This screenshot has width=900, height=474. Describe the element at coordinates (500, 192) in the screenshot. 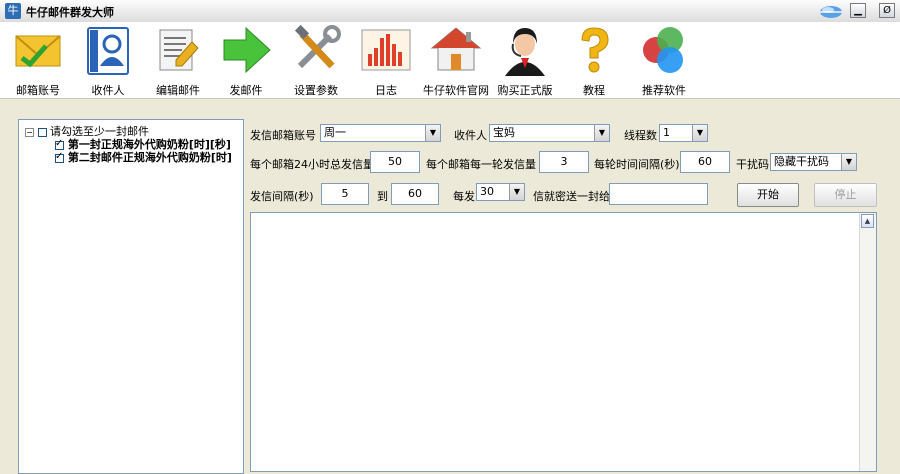

I see `every-select: 30 ▼` at that location.